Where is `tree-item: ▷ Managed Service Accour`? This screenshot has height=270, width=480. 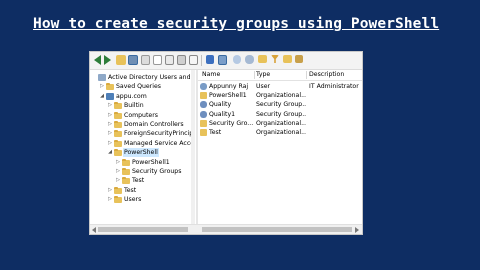
tree-item: ▷ Managed Service Accour is located at coordinates (142, 143).